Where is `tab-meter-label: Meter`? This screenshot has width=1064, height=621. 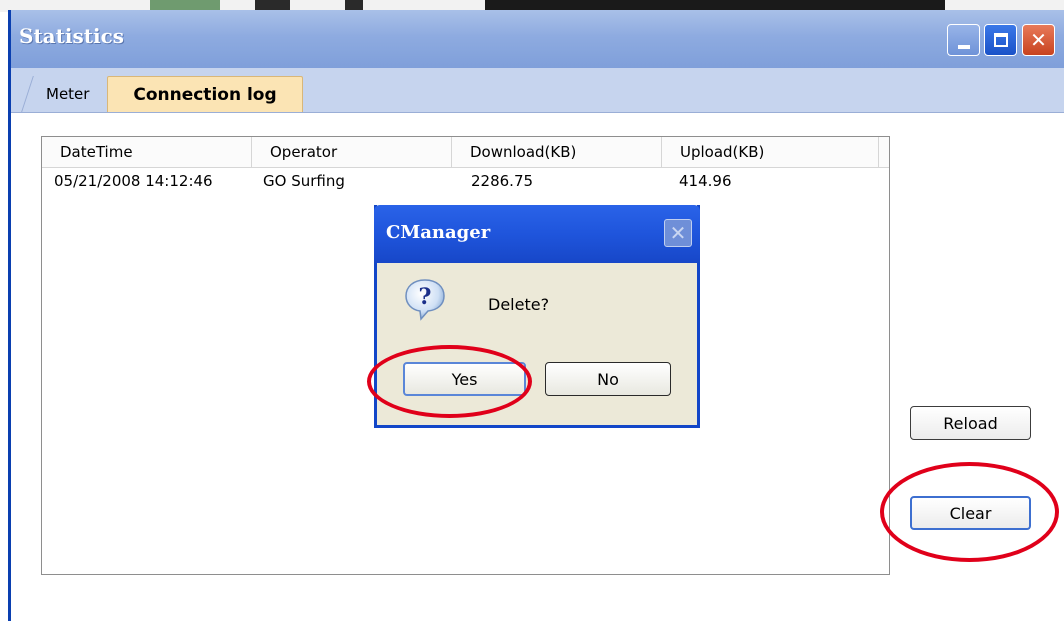 tab-meter-label: Meter is located at coordinates (68, 94).